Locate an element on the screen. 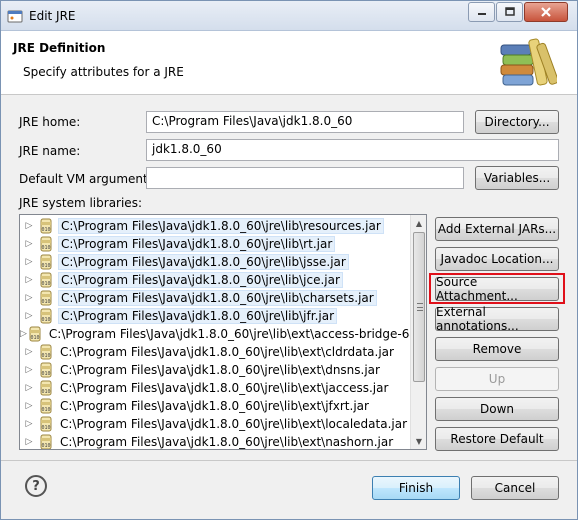 This screenshot has height=520, width=578. jre-name-field: jdk1.8.0_60 is located at coordinates (352, 150).